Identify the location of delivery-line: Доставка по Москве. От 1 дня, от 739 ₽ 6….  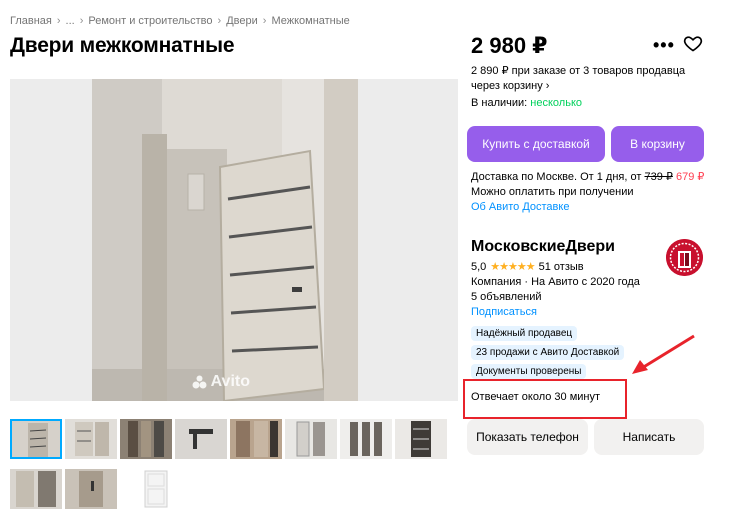
(601, 177).